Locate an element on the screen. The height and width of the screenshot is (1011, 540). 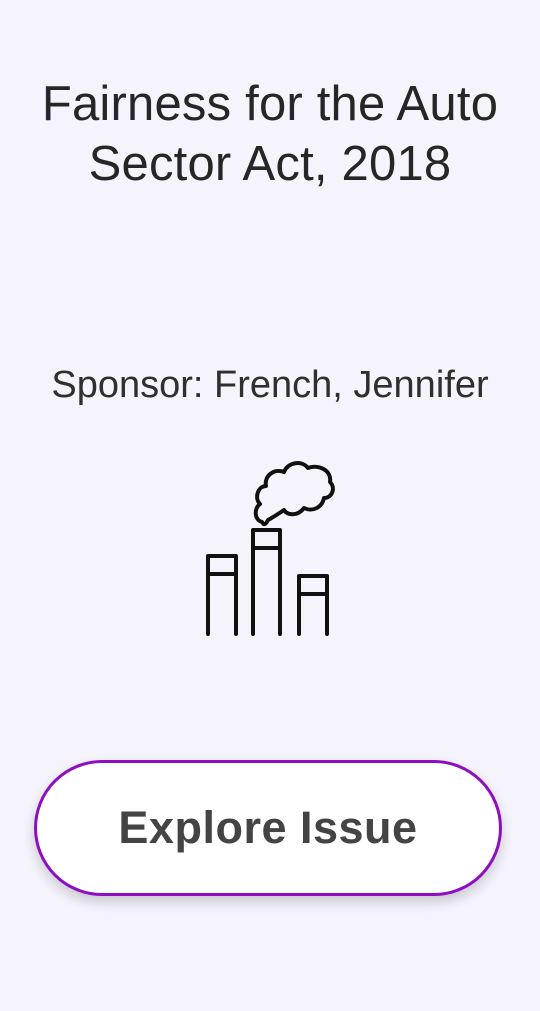
sponsor-name: French, Jennifer is located at coordinates (351, 385).